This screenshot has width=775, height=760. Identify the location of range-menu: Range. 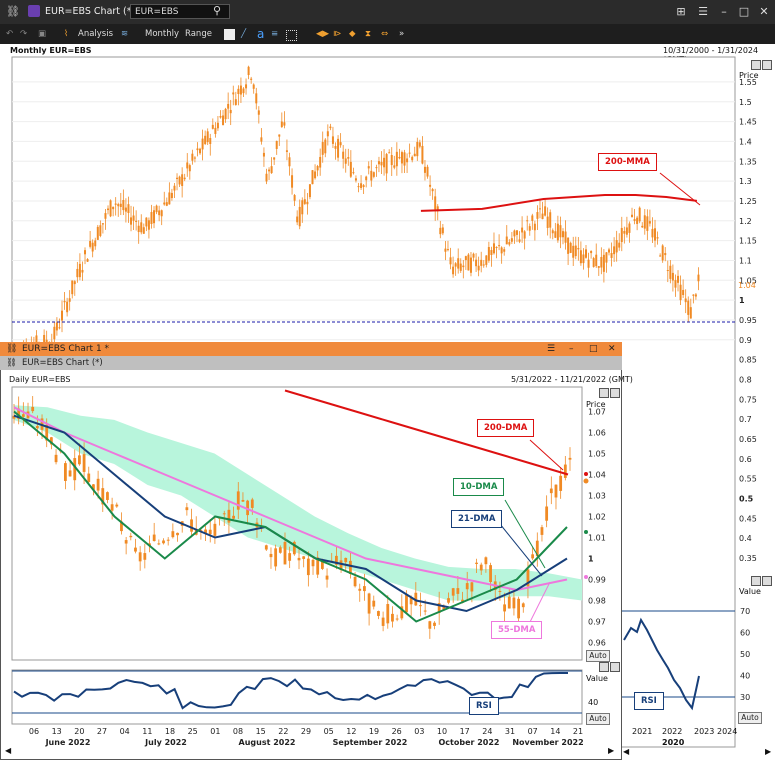
(198, 34).